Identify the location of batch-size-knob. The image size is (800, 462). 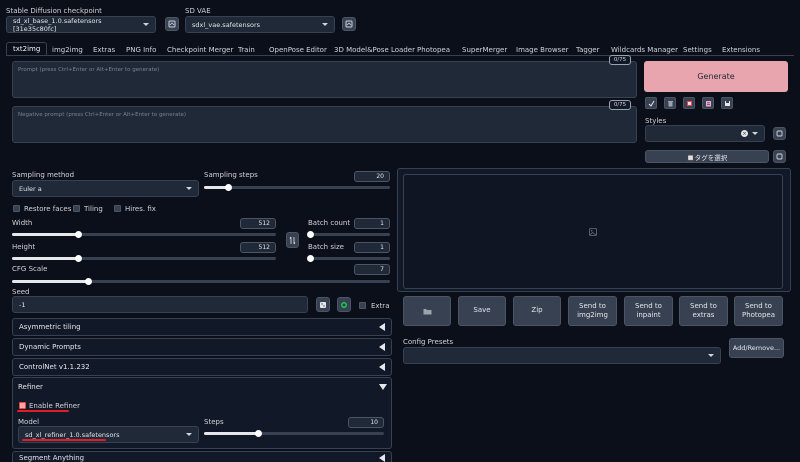
(310, 258).